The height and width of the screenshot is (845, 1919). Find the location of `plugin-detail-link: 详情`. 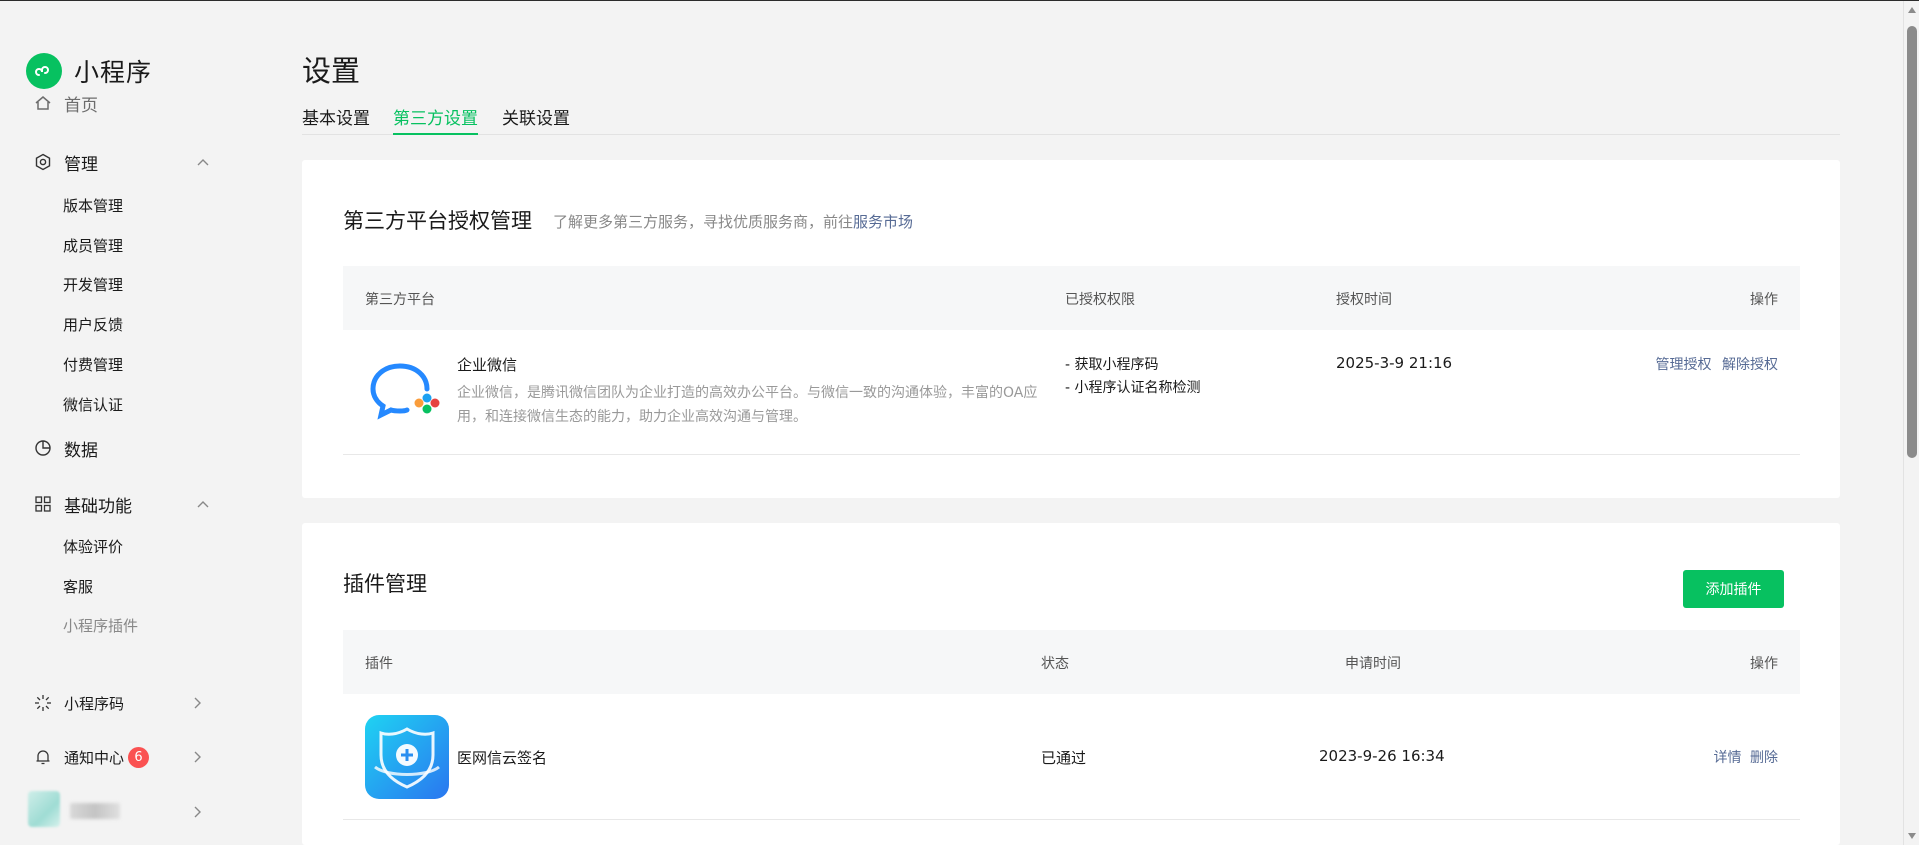

plugin-detail-link: 详情 is located at coordinates (1728, 758).